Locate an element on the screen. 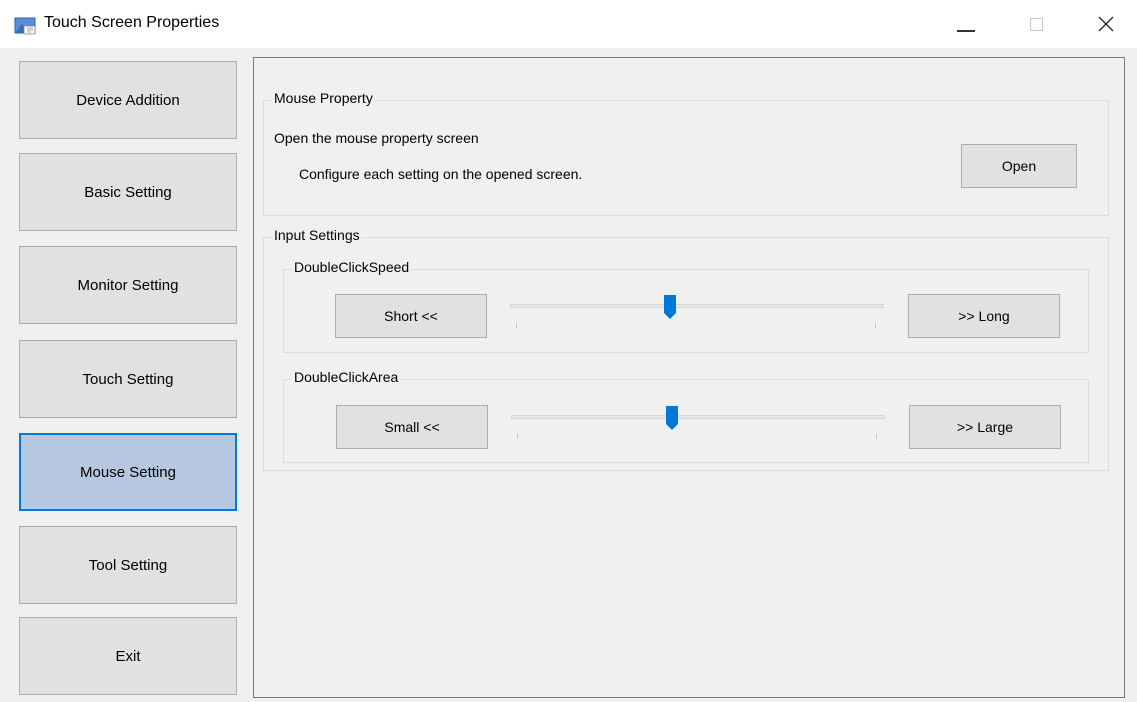  nav-mouse-setting-button: Mouse Setting is located at coordinates (128, 472).